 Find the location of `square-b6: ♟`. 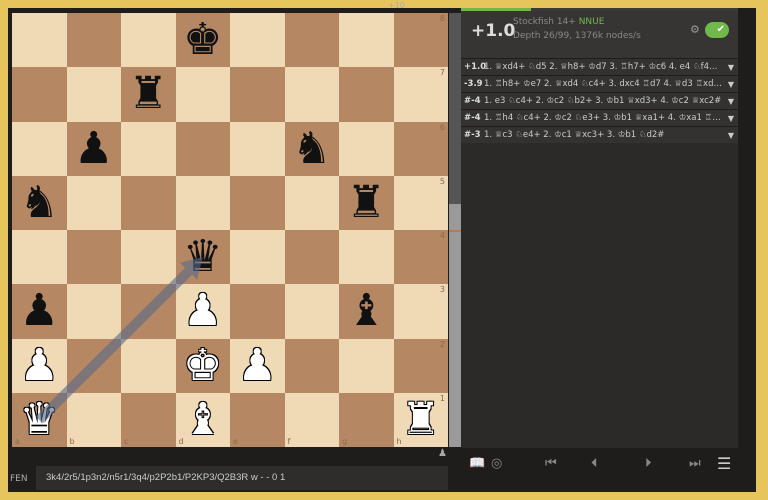

square-b6: ♟ is located at coordinates (93, 148).